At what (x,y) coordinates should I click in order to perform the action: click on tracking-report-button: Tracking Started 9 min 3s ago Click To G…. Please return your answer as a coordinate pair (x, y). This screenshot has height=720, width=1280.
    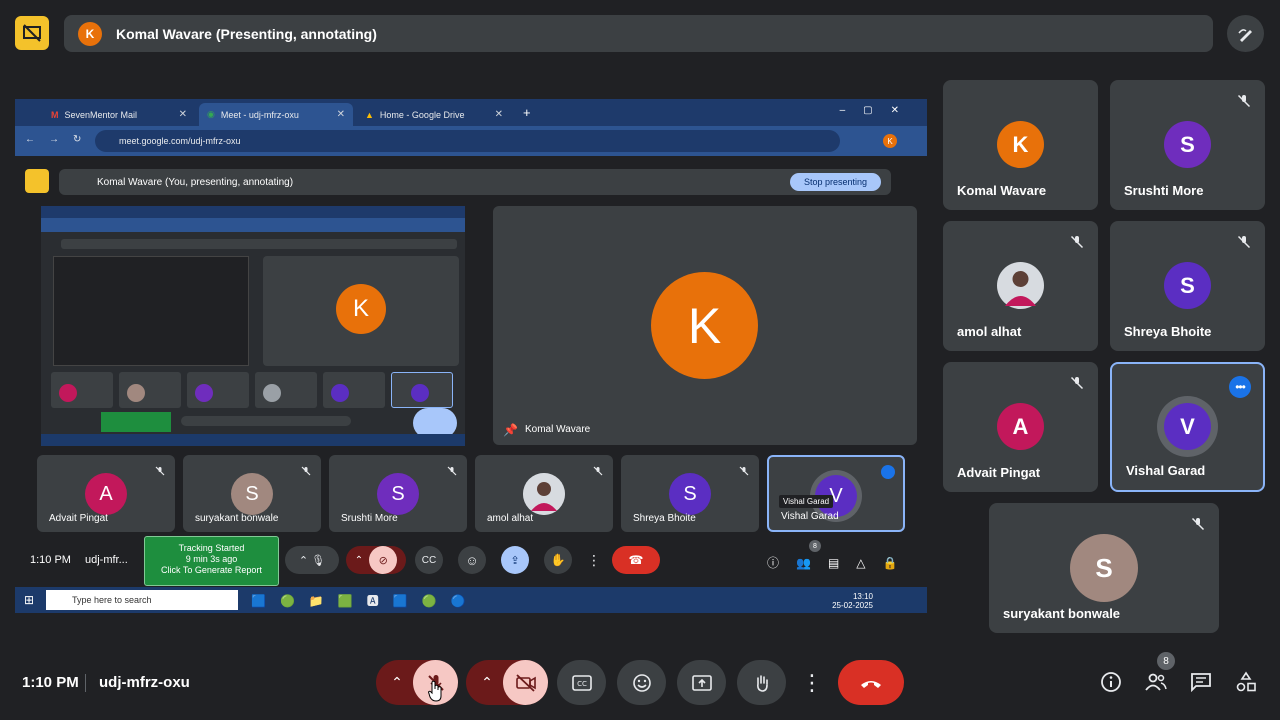
    Looking at the image, I should click on (211, 561).